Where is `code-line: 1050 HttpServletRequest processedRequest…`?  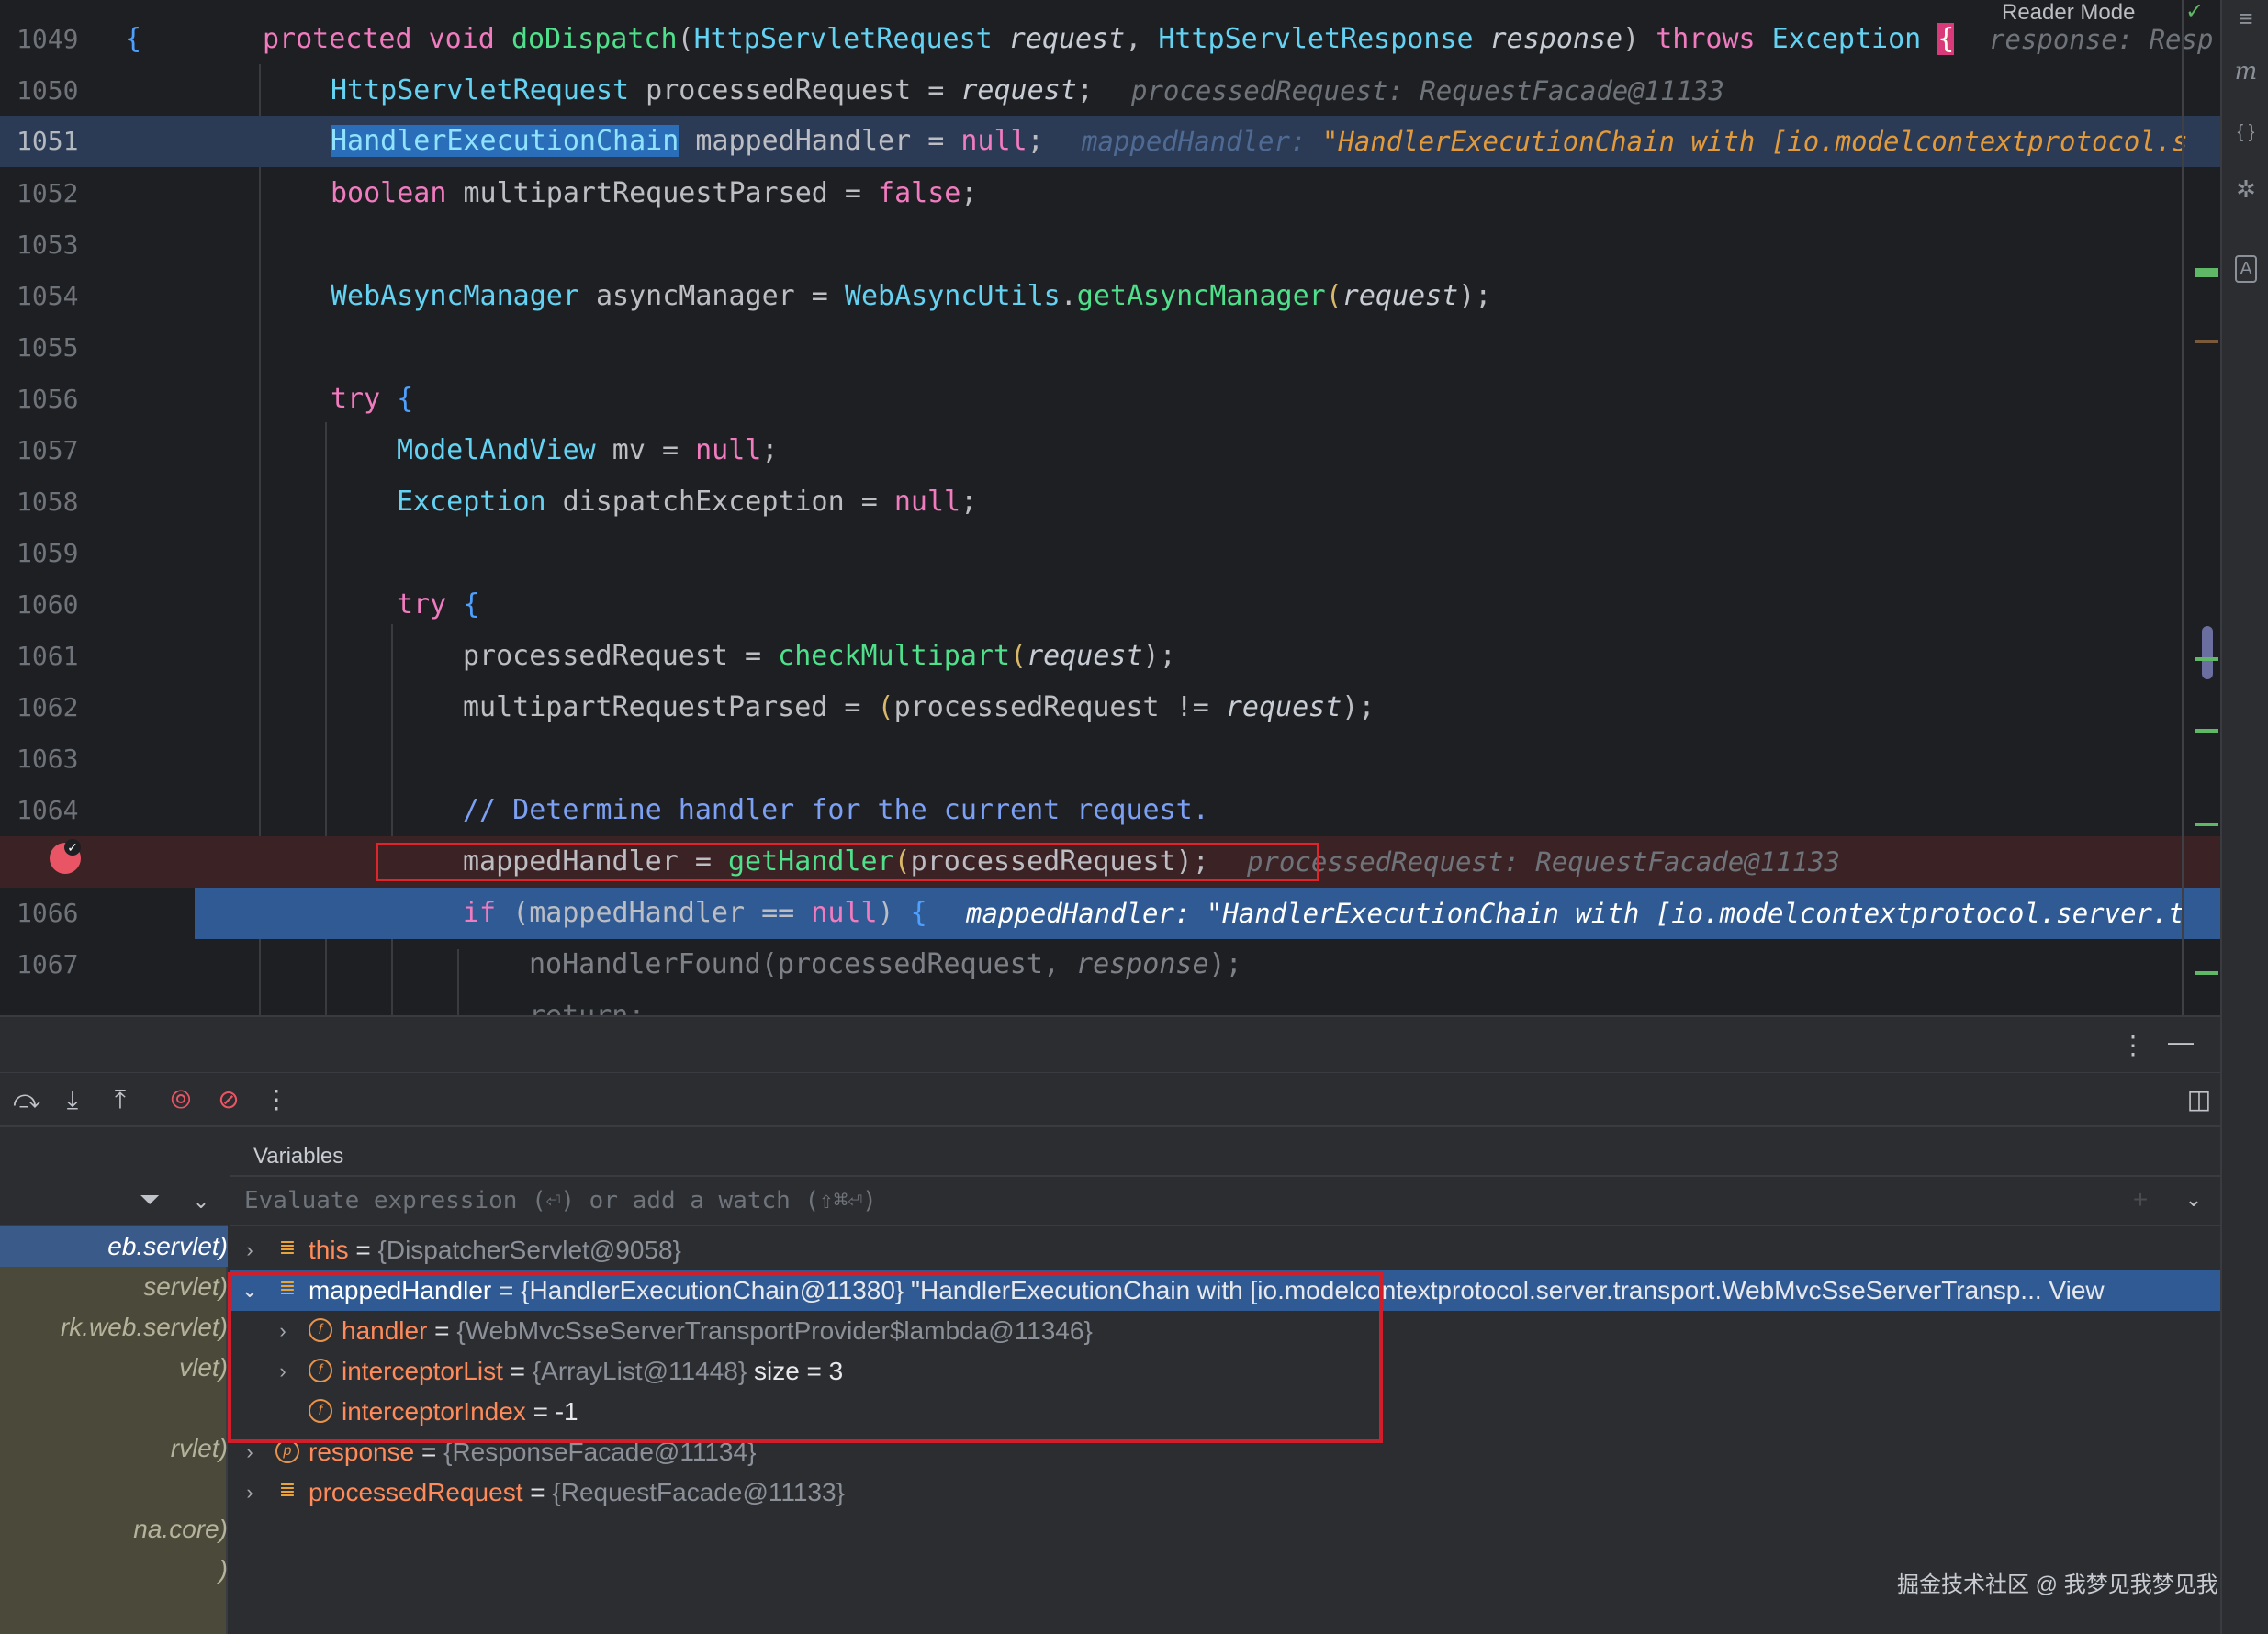
code-line: 1050 HttpServletRequest processedRequest… is located at coordinates (1110, 91).